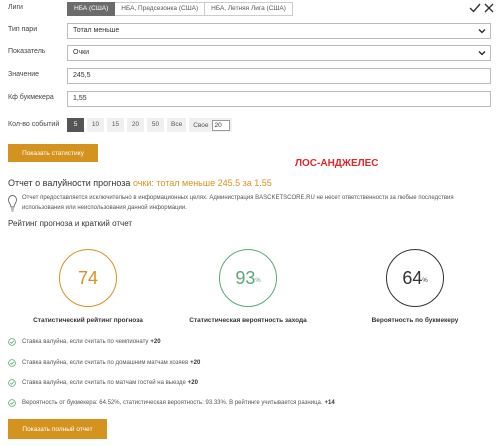 Image resolution: width=500 pixels, height=446 pixels. What do you see at coordinates (57, 429) in the screenshot?
I see `show-full-report-button: Показать полный отчет` at bounding box center [57, 429].